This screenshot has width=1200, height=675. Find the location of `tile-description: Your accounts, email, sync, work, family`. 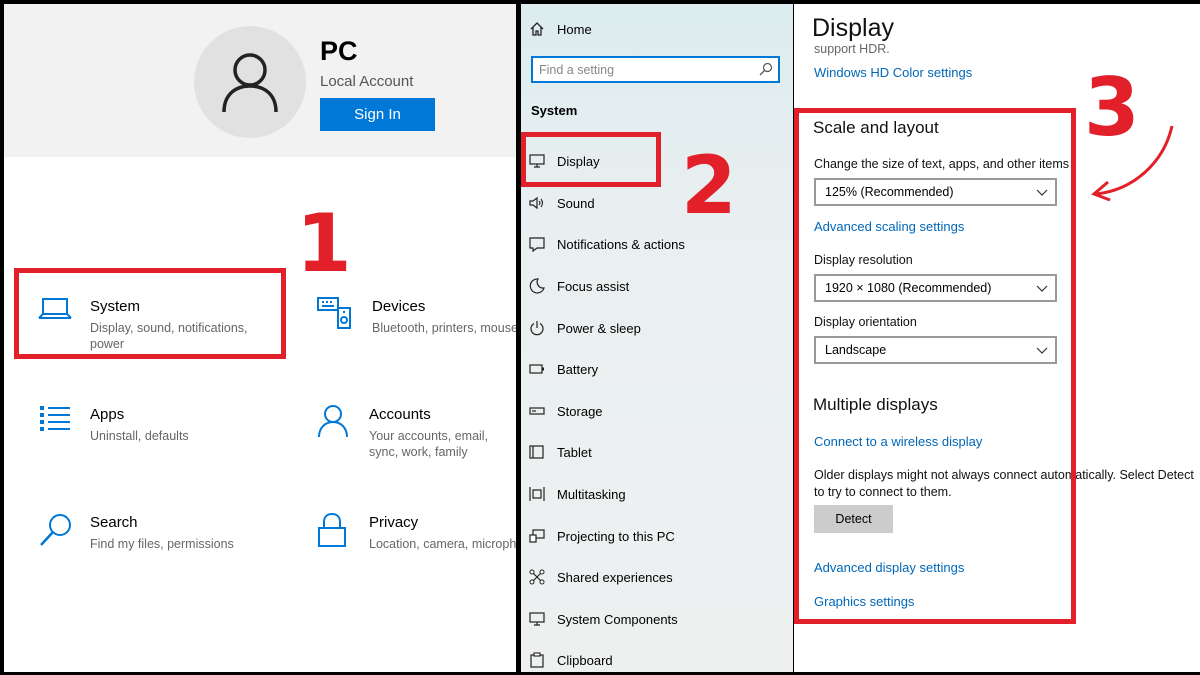

tile-description: Your accounts, email, sync, work, family is located at coordinates (429, 444).